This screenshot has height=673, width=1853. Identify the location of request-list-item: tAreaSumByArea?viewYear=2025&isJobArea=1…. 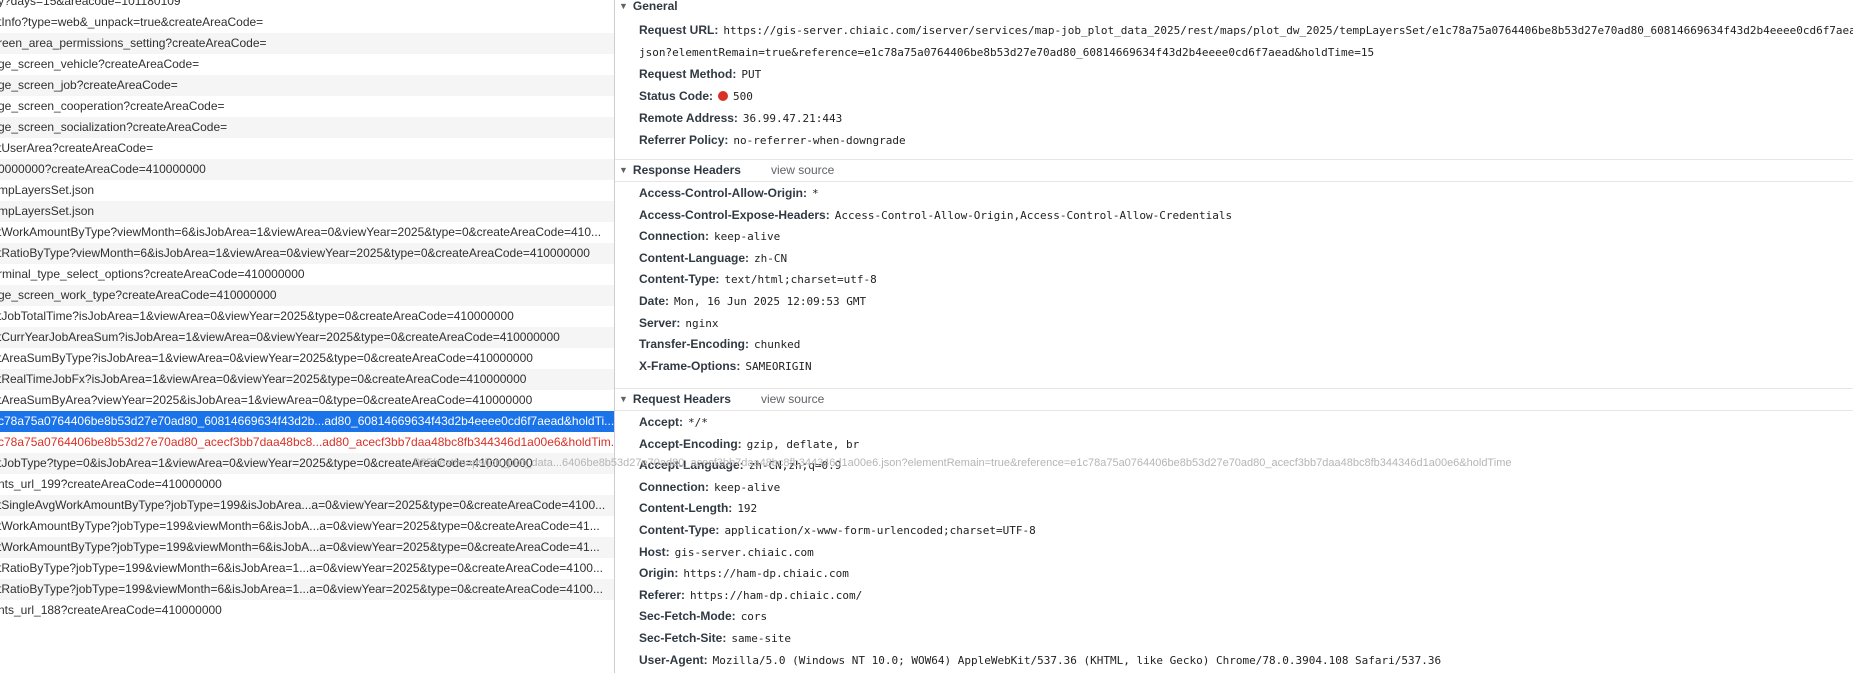
(307, 400).